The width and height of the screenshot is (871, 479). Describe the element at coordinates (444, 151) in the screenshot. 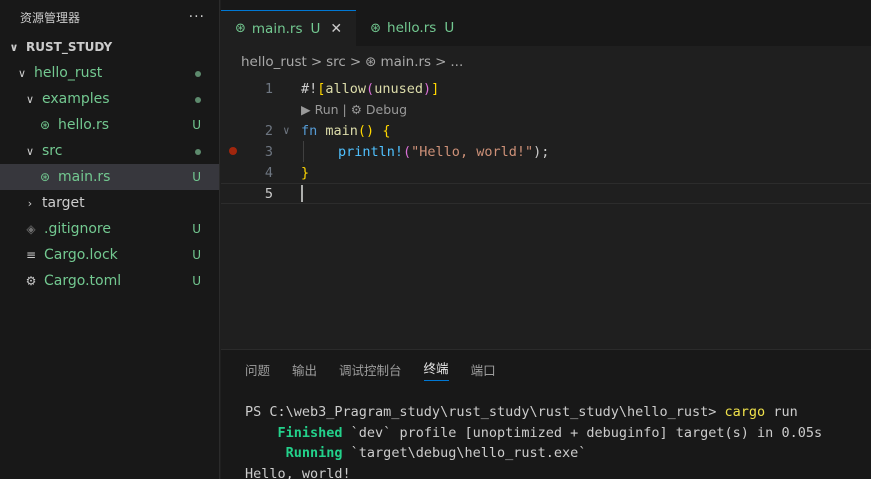

I see `code-text: println!("Hello, world!");` at that location.